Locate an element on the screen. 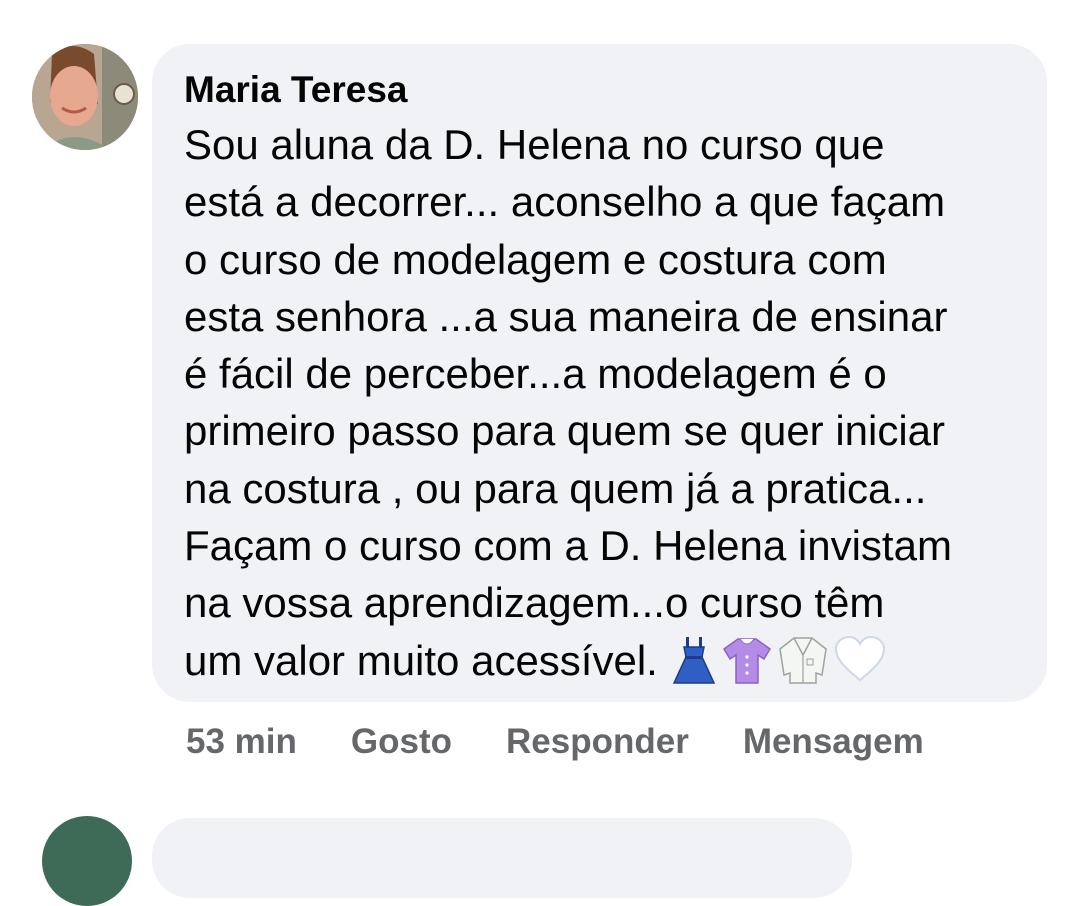 The image size is (1080, 906). next-comment-bubble is located at coordinates (502, 858).